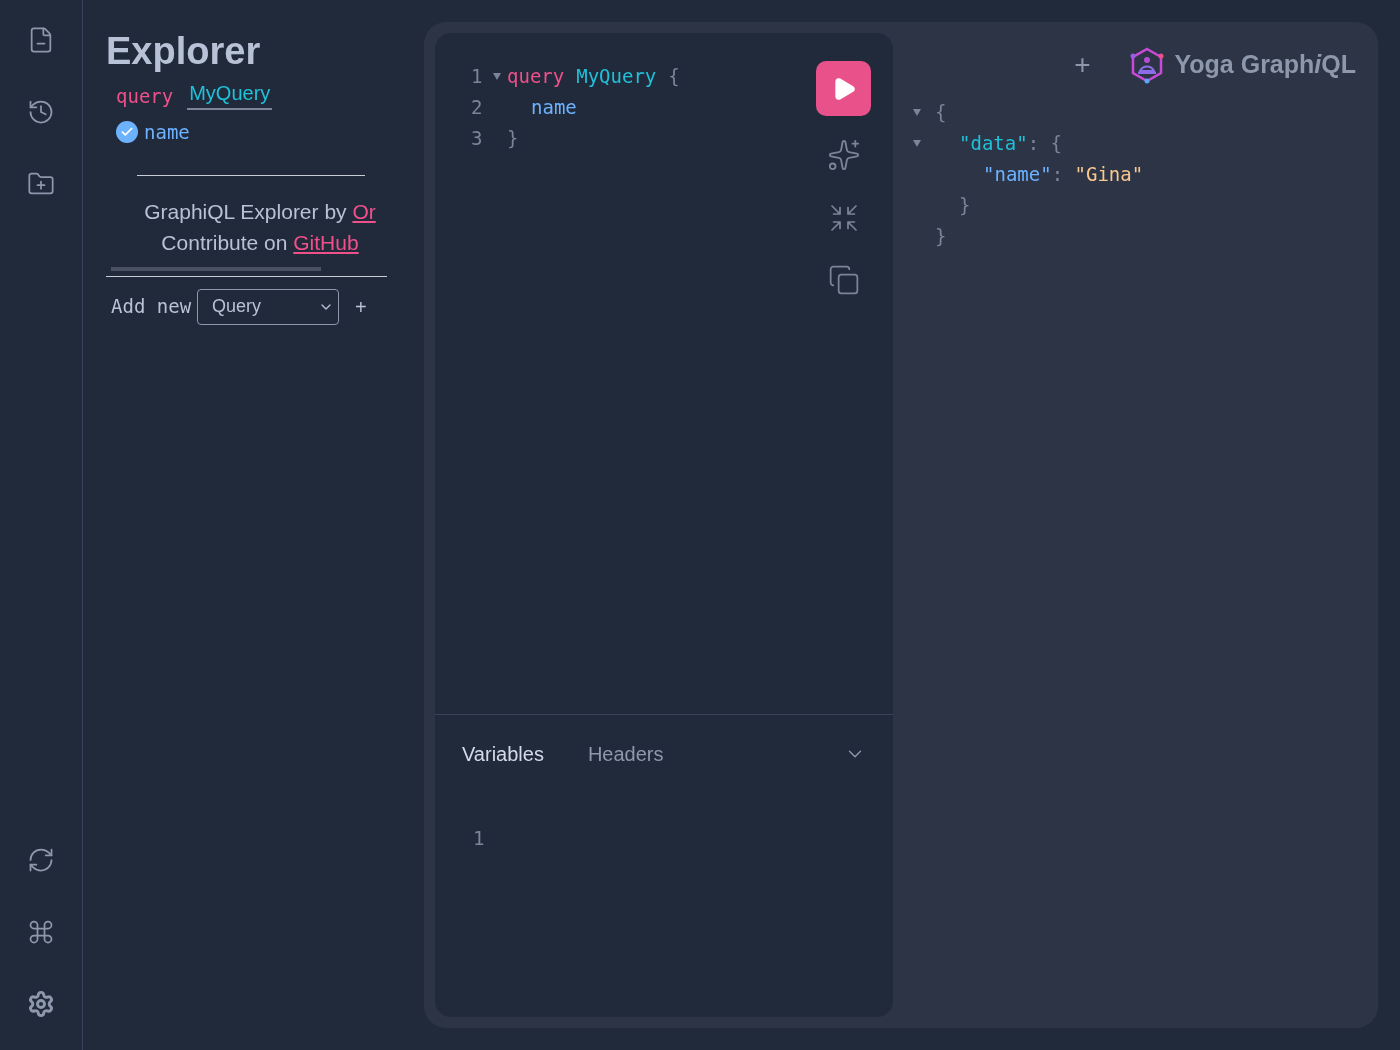 This screenshot has width=1400, height=1050. What do you see at coordinates (843, 88) in the screenshot?
I see `run-button` at bounding box center [843, 88].